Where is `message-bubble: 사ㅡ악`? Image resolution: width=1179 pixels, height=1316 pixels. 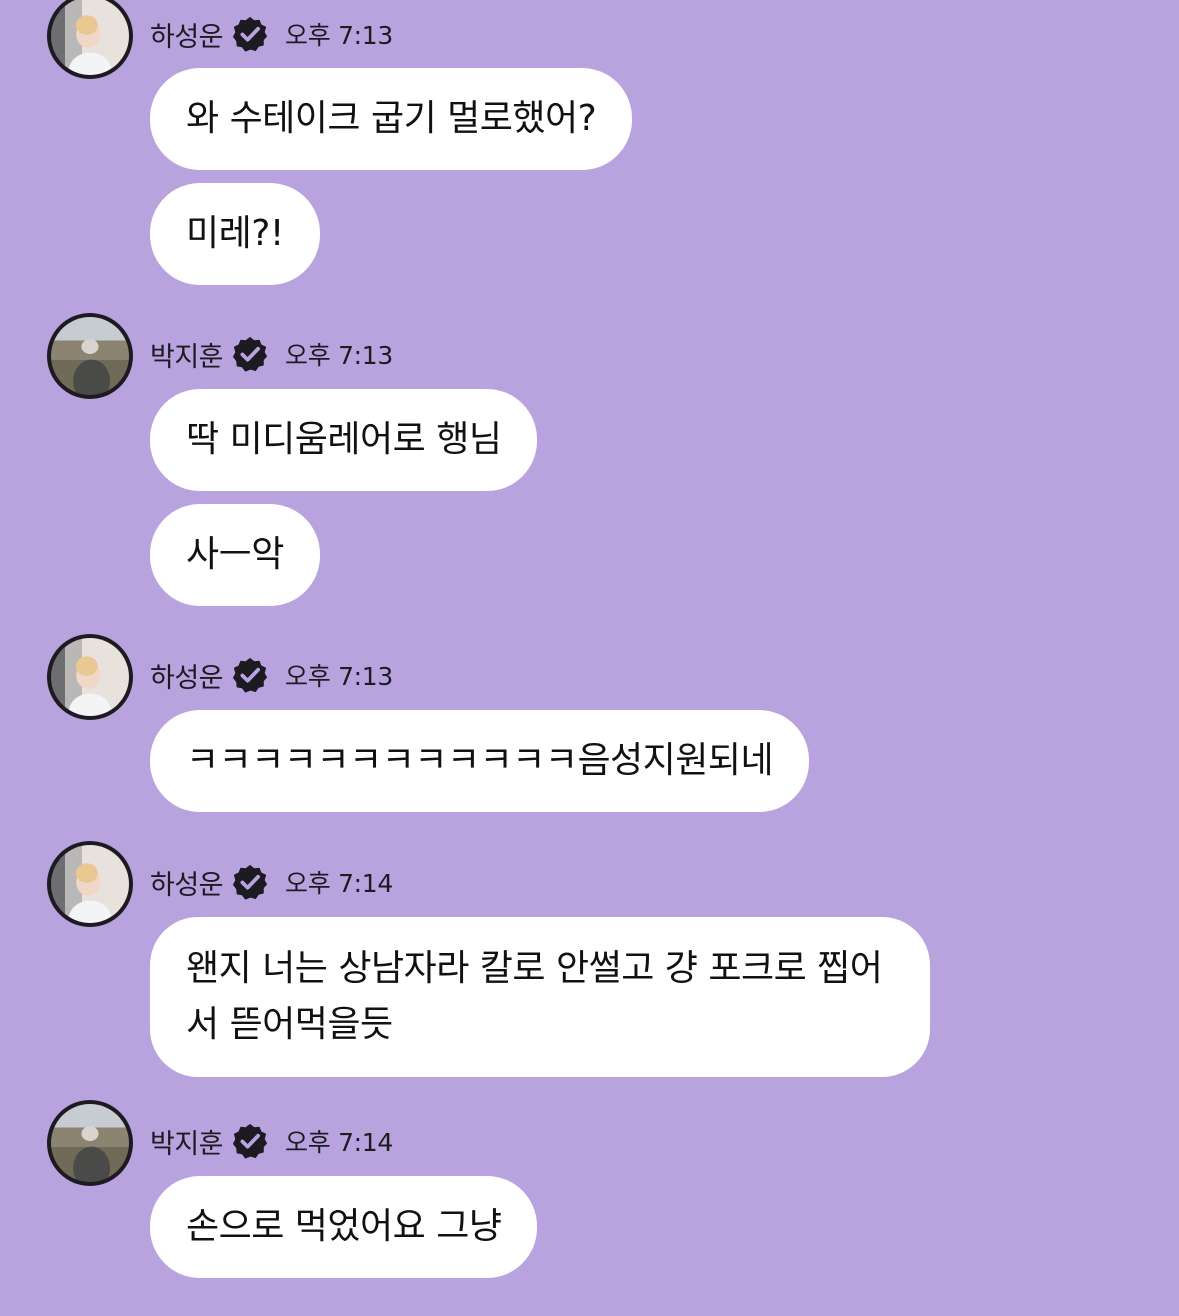
message-bubble: 사ㅡ악 is located at coordinates (235, 555).